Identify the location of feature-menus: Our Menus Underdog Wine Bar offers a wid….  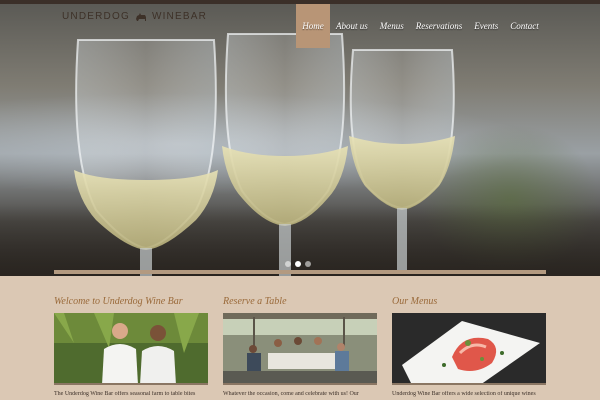
(469, 348).